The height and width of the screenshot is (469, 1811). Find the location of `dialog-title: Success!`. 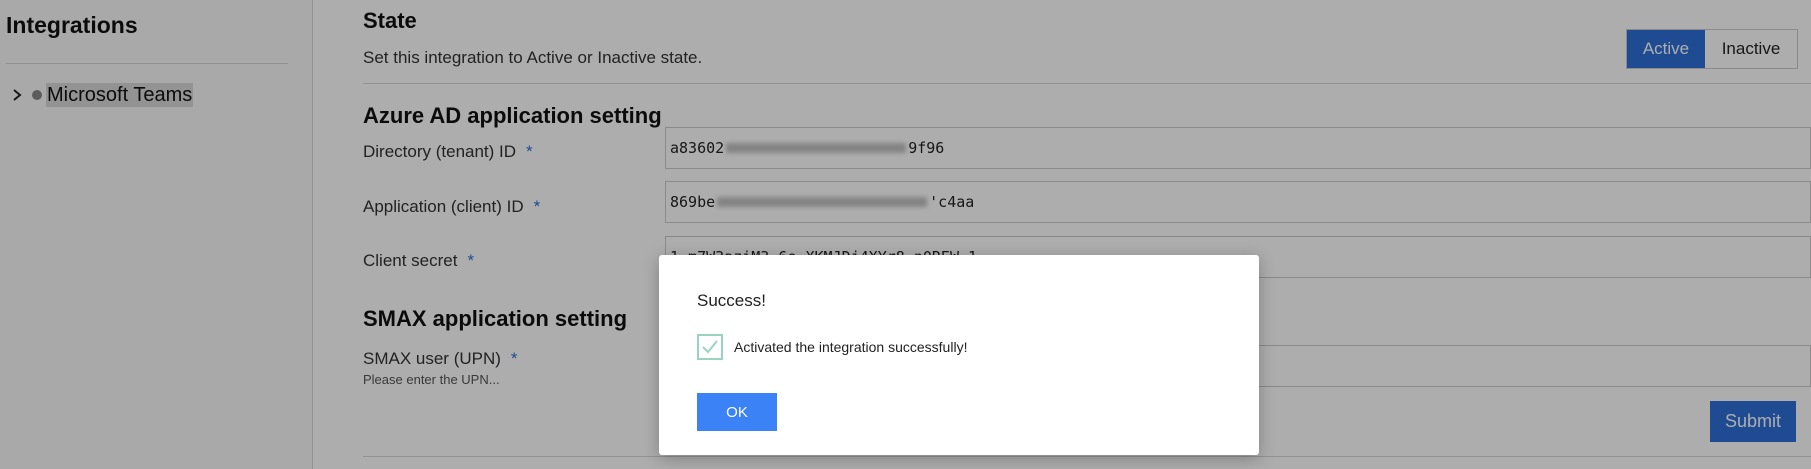

dialog-title: Success! is located at coordinates (731, 300).